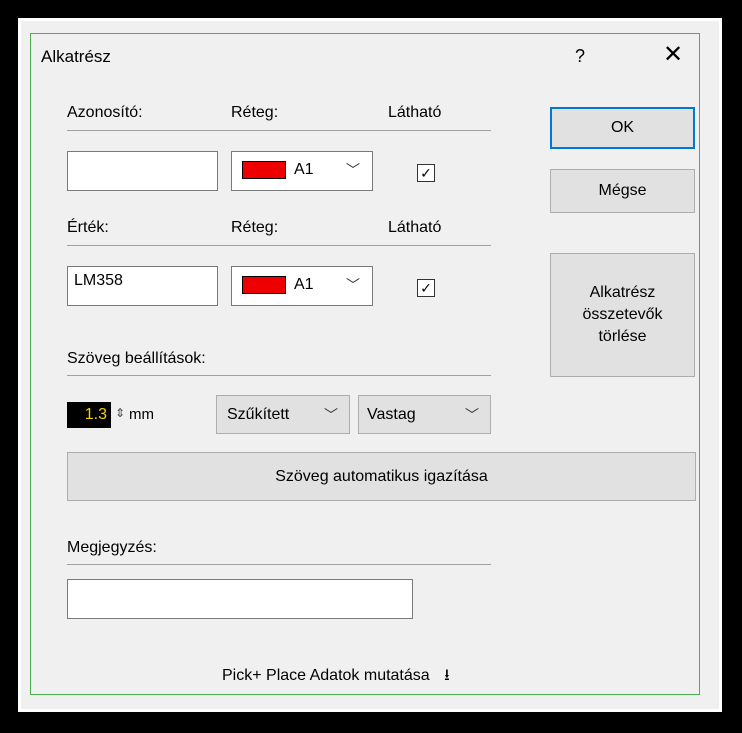  What do you see at coordinates (622, 128) in the screenshot?
I see `ok-button: OK` at bounding box center [622, 128].